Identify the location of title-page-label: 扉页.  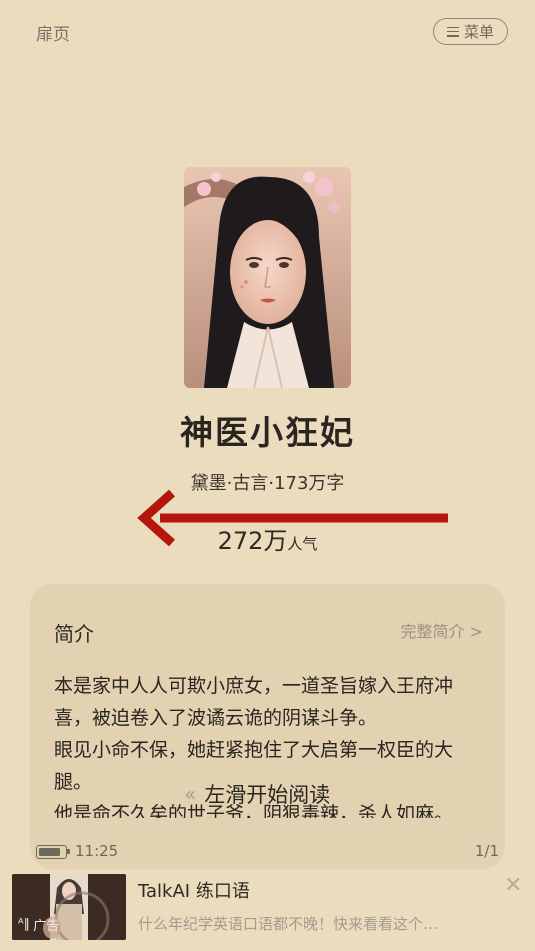
(53, 35).